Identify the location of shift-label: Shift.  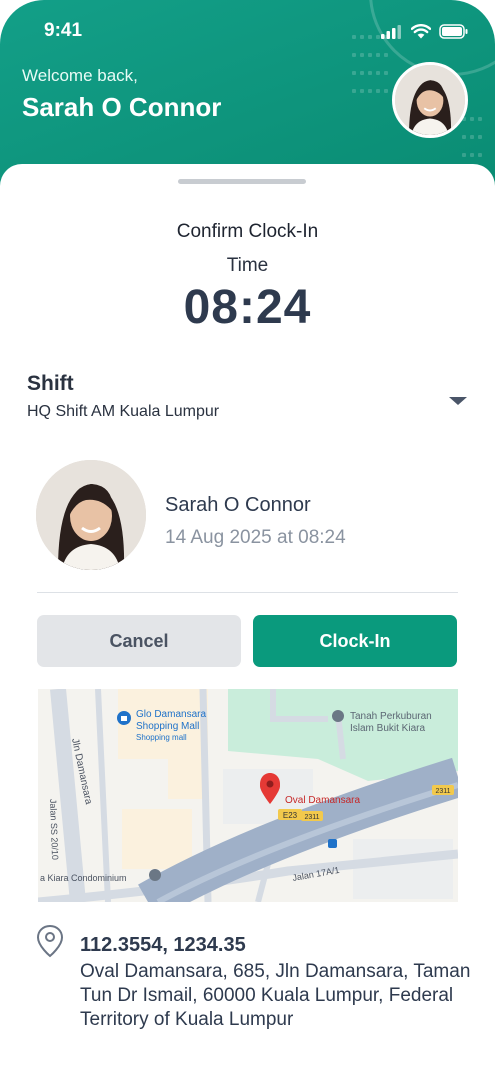
(50, 383).